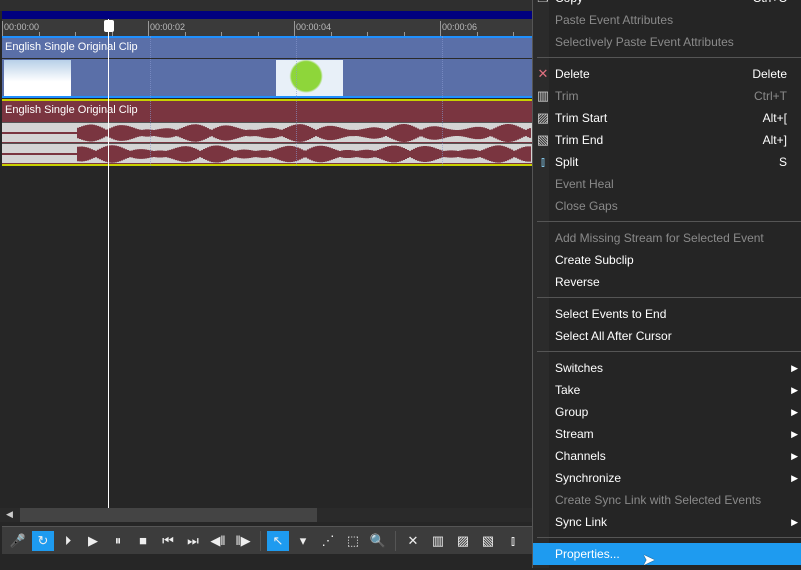 The image size is (801, 570). What do you see at coordinates (168, 541) in the screenshot?
I see `go-to-start-icon: ⏮` at bounding box center [168, 541].